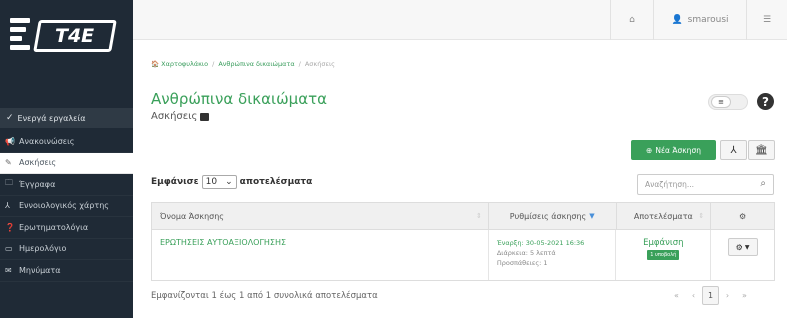 The width and height of the screenshot is (787, 318). I want to click on logo-text: T4E, so click(75, 36).